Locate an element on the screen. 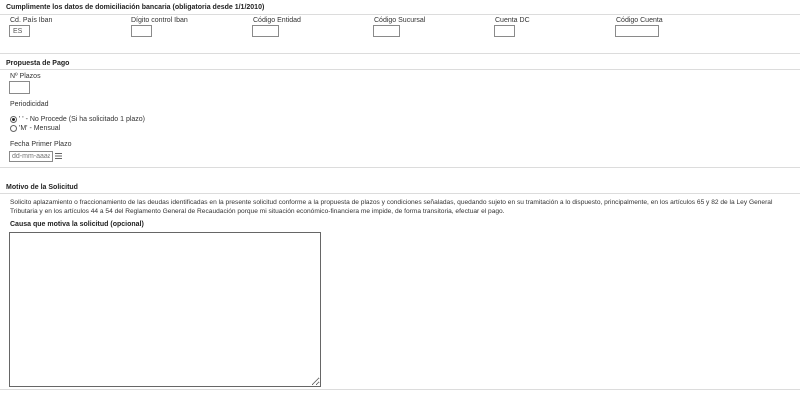 This screenshot has height=408, width=800. branch-code-input is located at coordinates (386, 31).